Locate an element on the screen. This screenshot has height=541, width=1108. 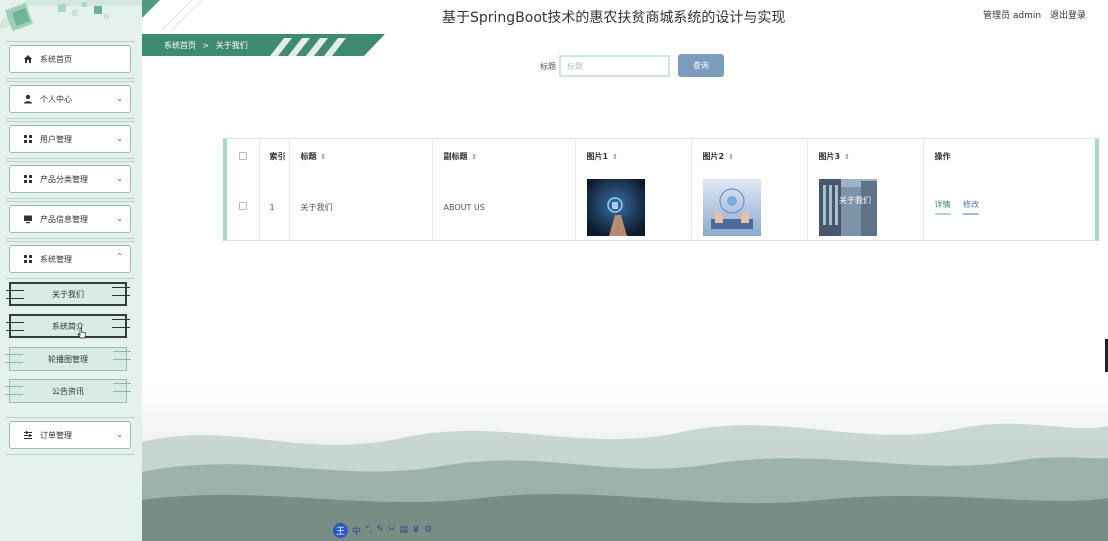
sidebar-item-product-info: 产品信息管理 ⌄ is located at coordinates (70, 220).